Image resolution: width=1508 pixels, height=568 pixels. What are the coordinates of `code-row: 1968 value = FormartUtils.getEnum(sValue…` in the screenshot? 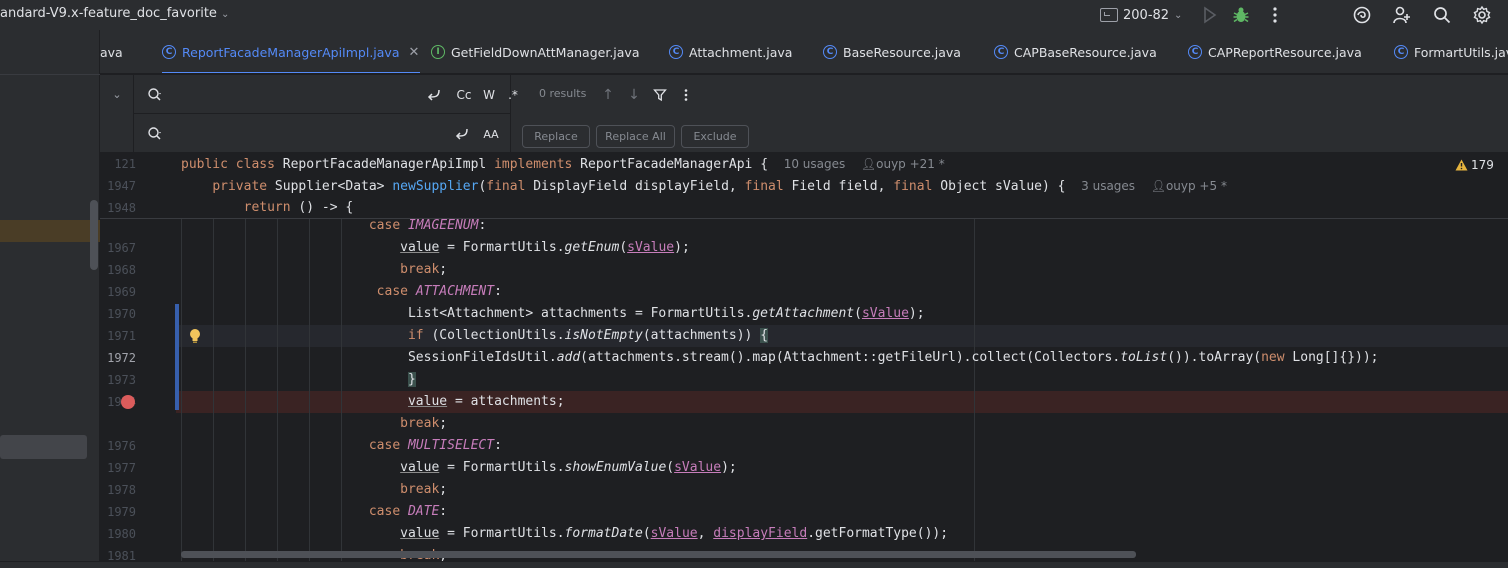 It's located at (804, 257).